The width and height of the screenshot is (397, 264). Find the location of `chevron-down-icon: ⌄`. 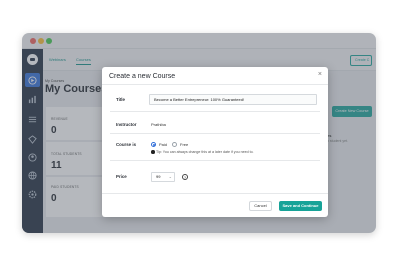

chevron-down-icon: ⌄ is located at coordinates (170, 176).